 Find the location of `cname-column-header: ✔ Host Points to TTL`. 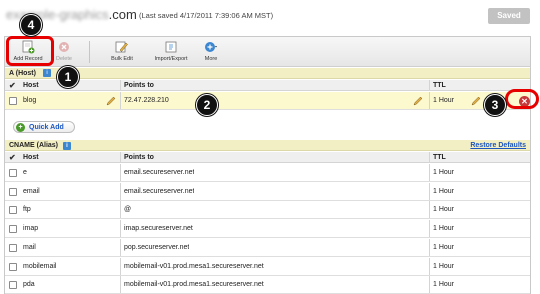

cname-column-header: ✔ Host Points to TTL is located at coordinates (267, 157).